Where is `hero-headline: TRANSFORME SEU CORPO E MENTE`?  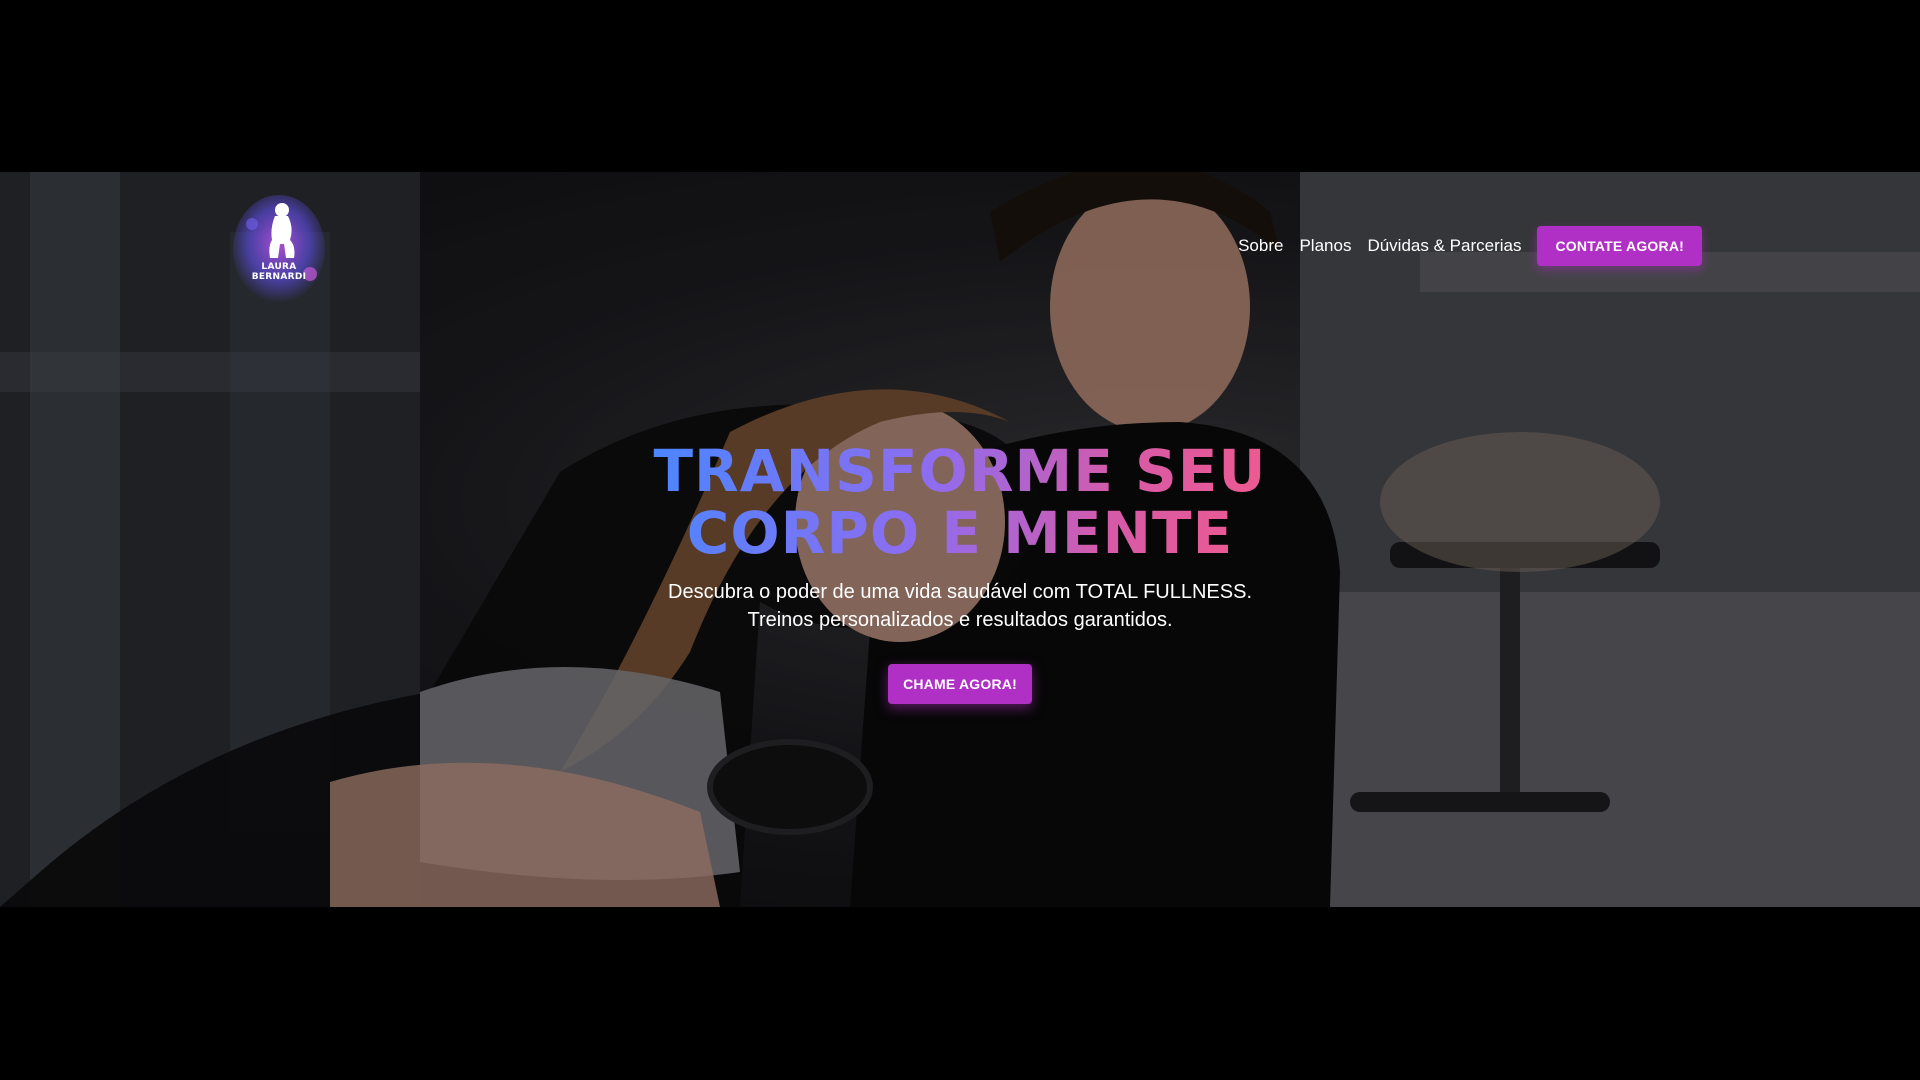 hero-headline: TRANSFORME SEU CORPO E MENTE is located at coordinates (960, 502).